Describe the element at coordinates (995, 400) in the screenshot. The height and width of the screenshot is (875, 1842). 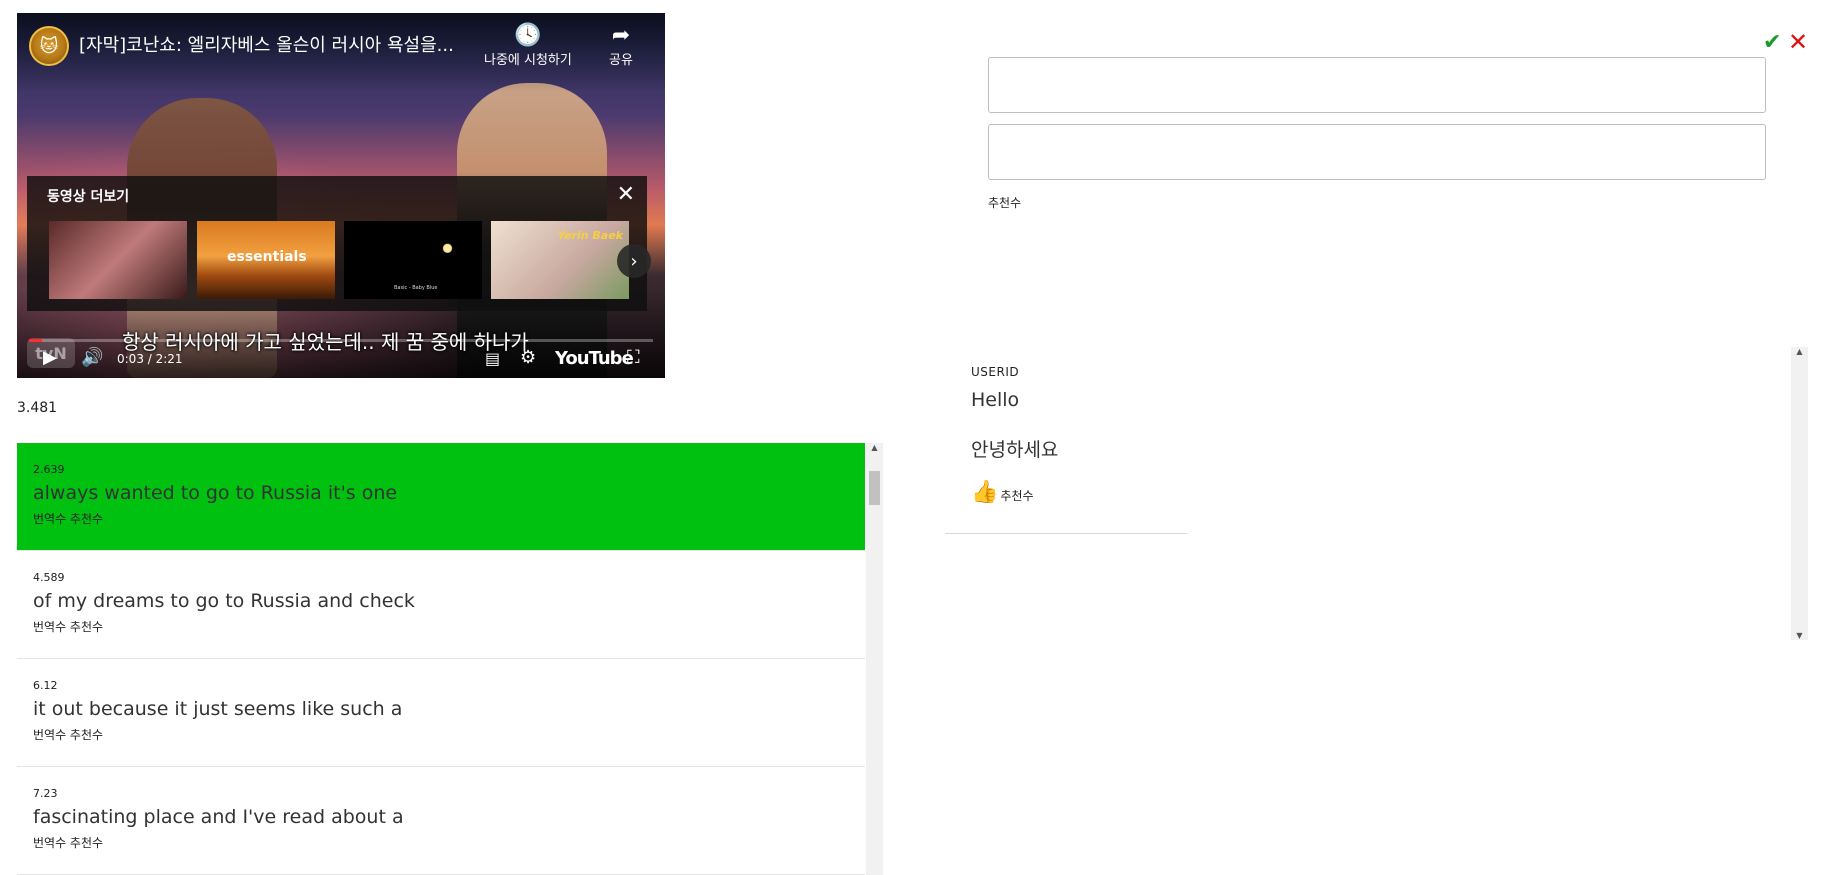
I see `original-text: Hello` at that location.